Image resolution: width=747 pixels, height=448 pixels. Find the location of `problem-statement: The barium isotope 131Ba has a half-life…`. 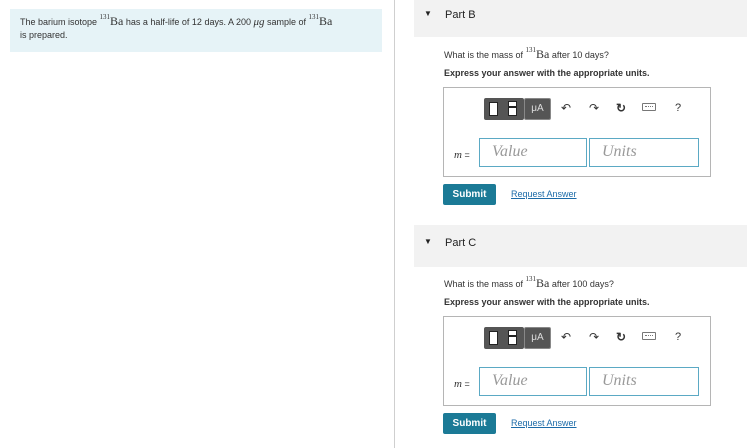

problem-statement: The barium isotope 131Ba has a half-life… is located at coordinates (196, 30).